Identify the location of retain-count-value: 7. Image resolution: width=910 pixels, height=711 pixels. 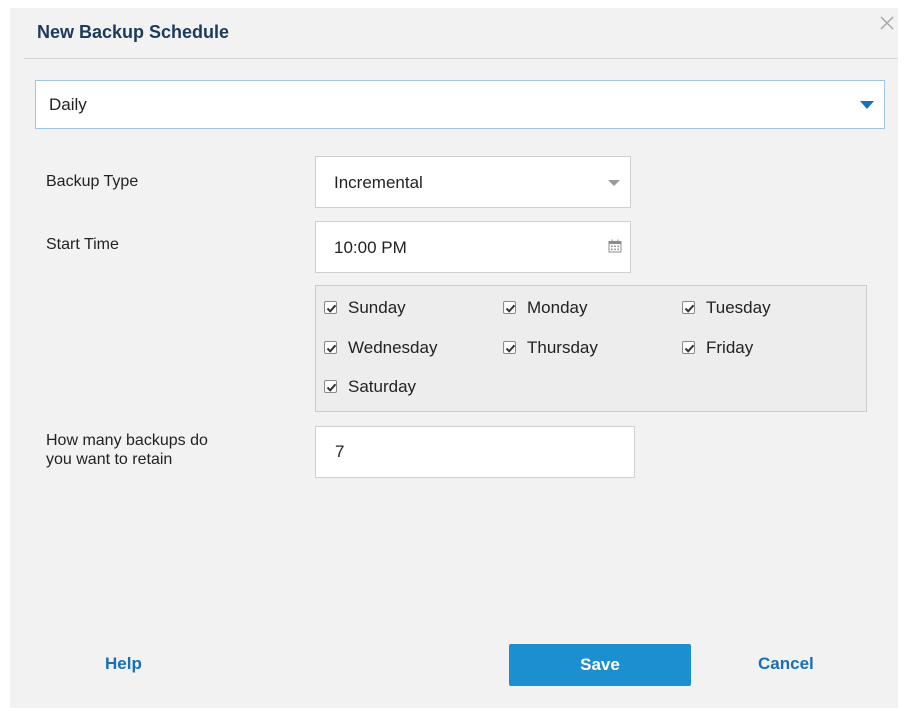
(340, 451).